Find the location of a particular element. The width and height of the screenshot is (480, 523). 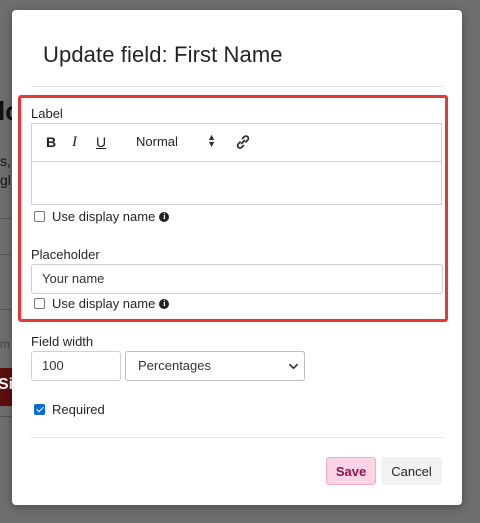

editor-toolbar: B I U Normal ▲ ▼ is located at coordinates (236, 143).